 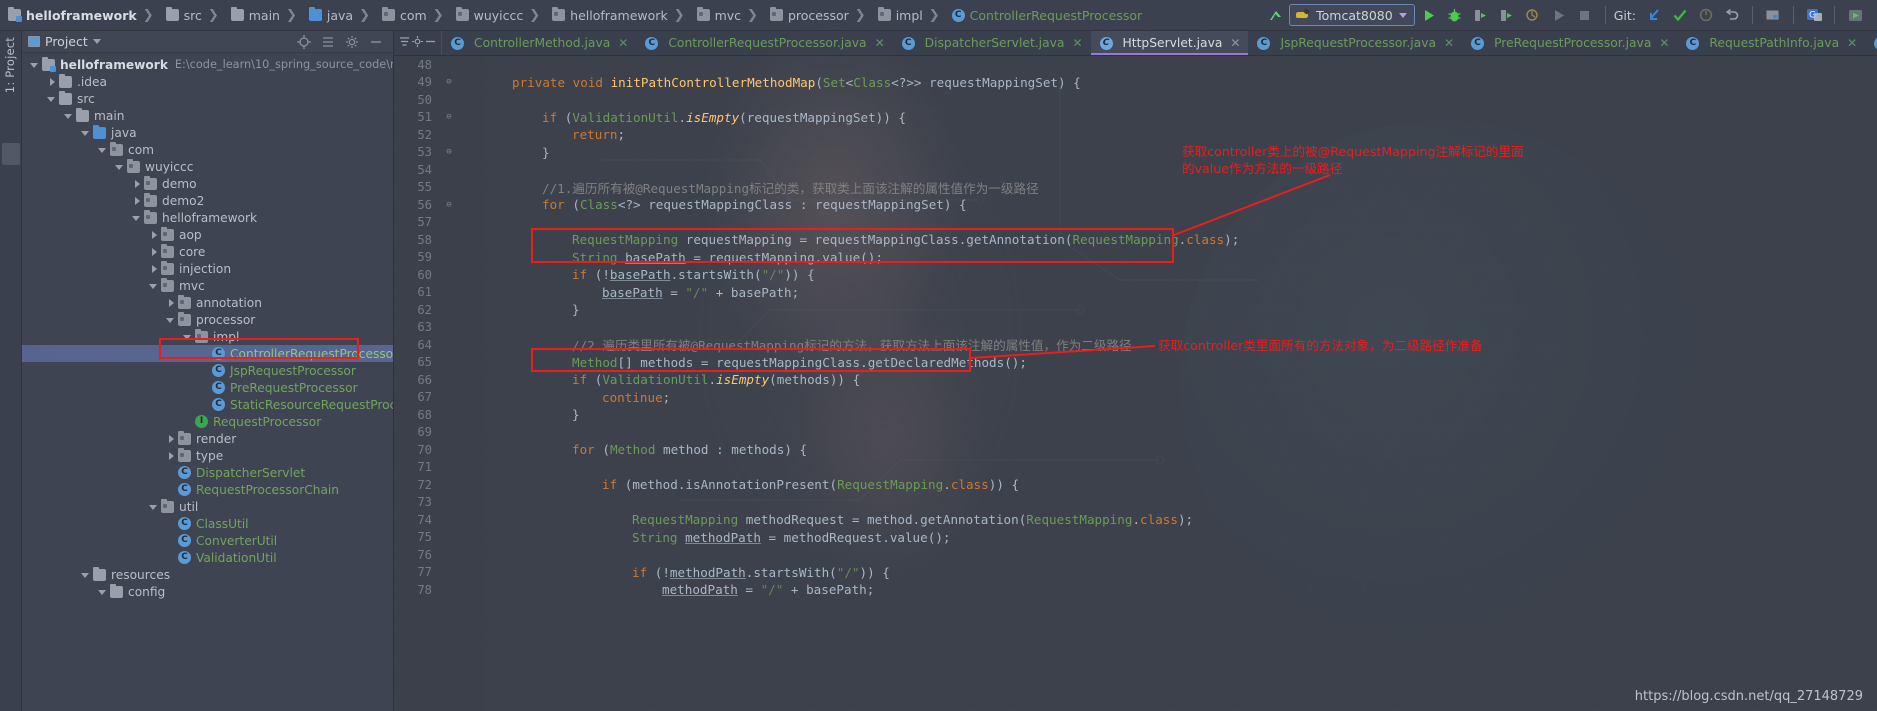 I want to click on tool-window-button, so click(x=11, y=154).